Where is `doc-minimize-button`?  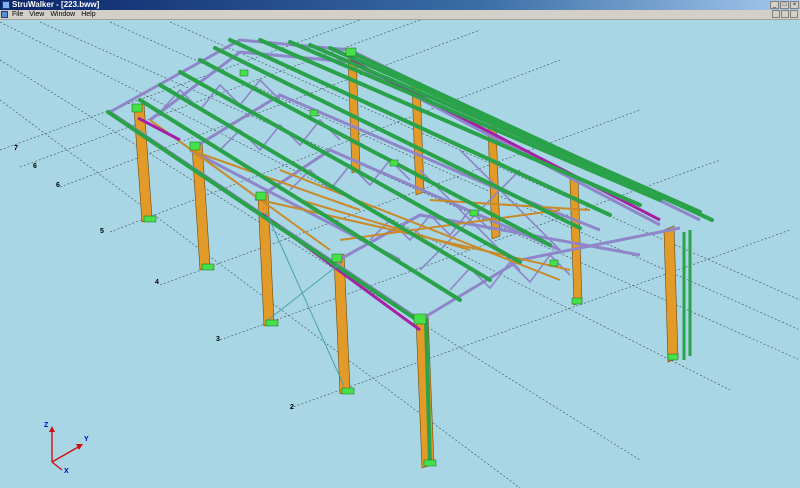
doc-minimize-button is located at coordinates (776, 14).